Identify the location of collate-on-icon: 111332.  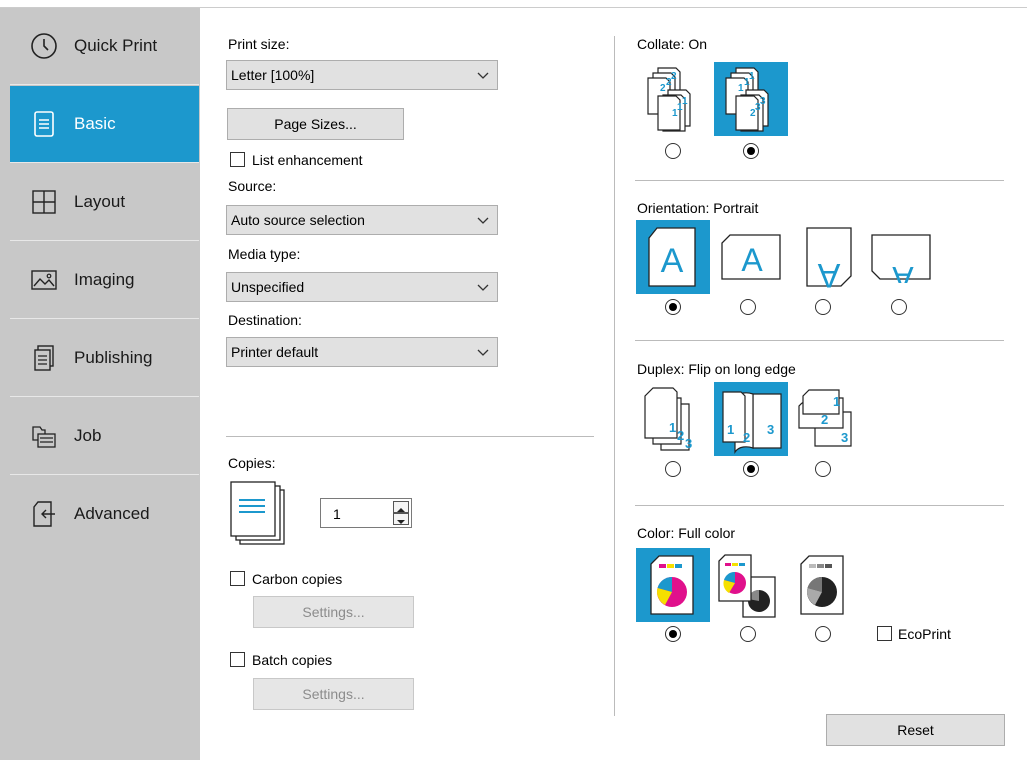
(747, 99).